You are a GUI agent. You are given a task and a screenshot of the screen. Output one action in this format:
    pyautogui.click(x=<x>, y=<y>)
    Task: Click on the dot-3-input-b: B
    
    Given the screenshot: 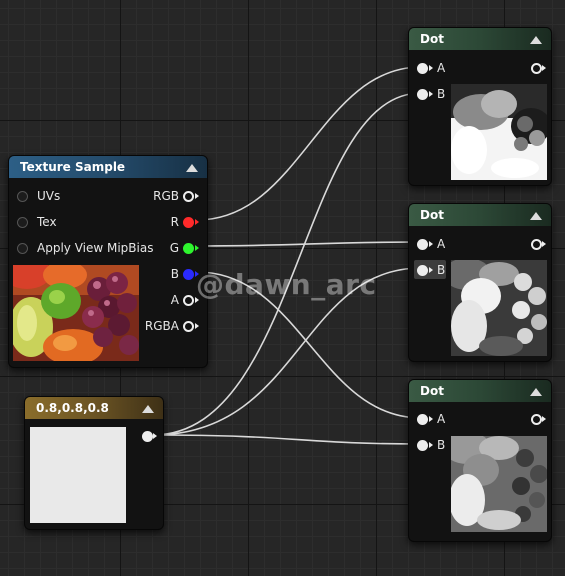 What is the action you would take?
    pyautogui.click(x=431, y=445)
    